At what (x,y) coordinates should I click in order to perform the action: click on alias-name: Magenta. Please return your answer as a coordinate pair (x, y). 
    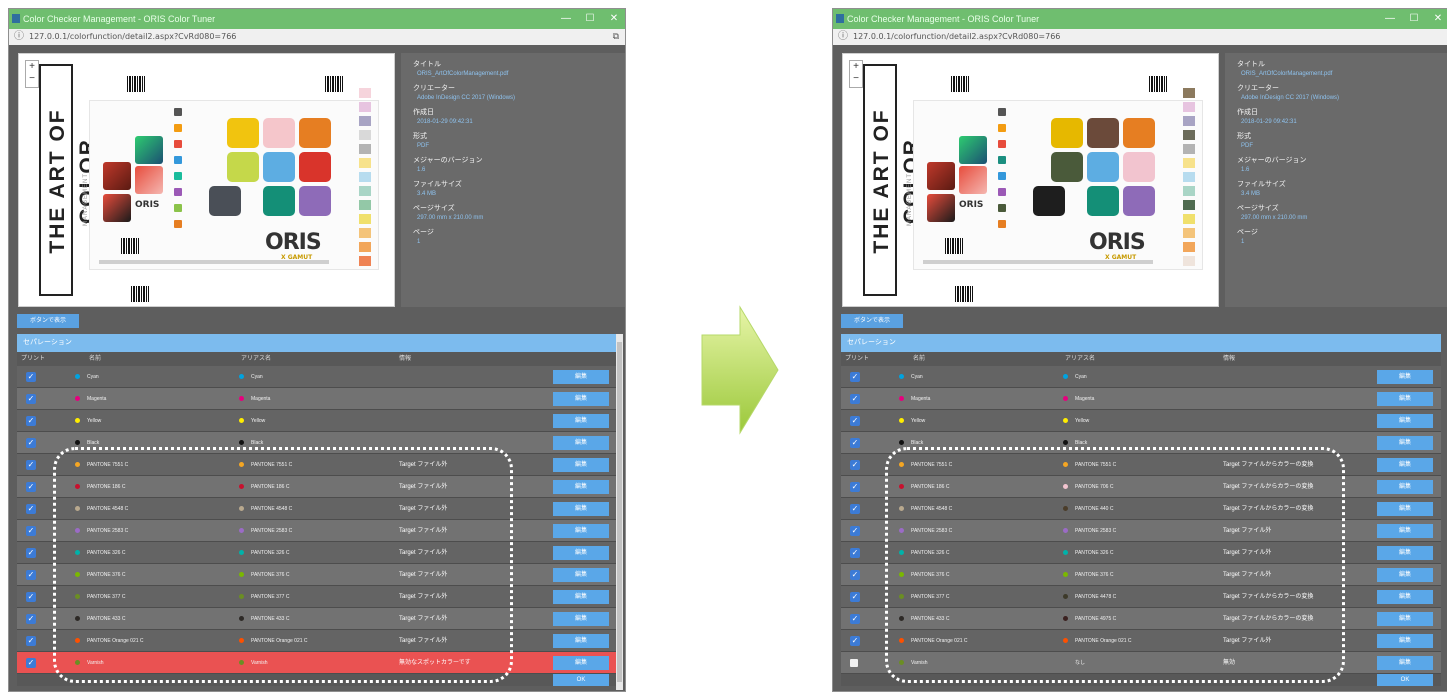
    Looking at the image, I should click on (1085, 399).